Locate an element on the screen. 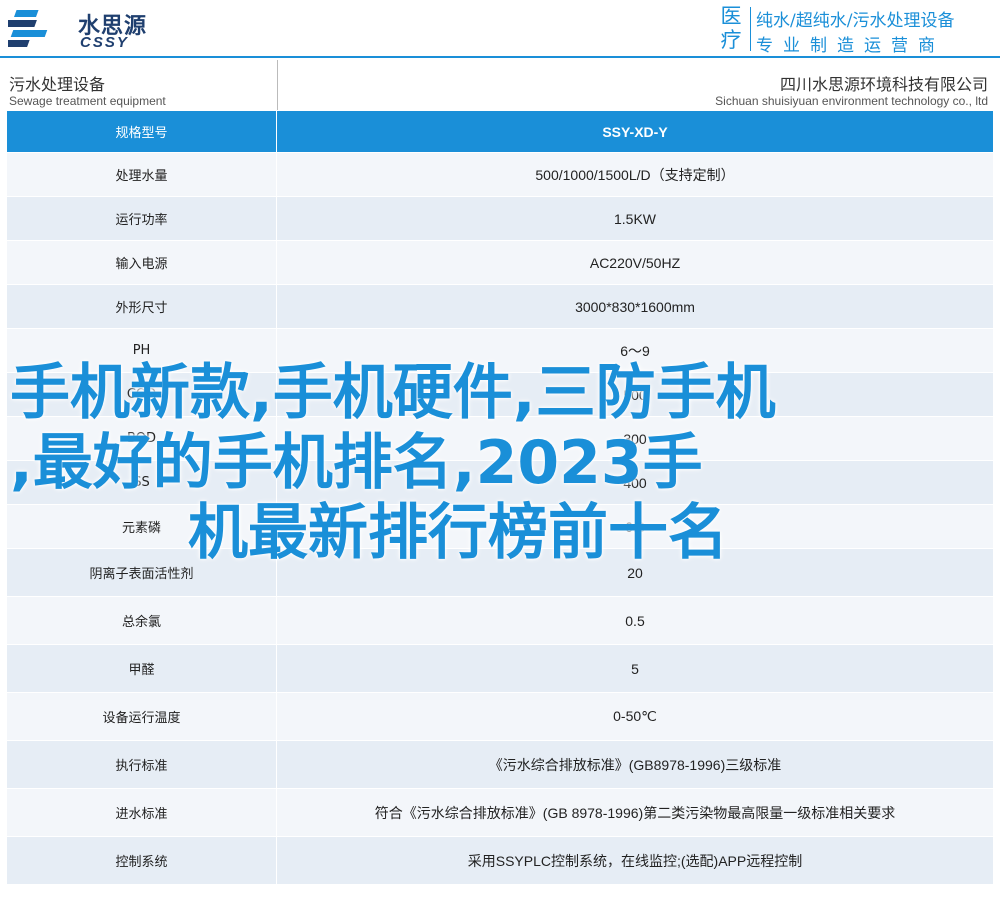 This screenshot has height=910, width=1000. table-row: 运行功率 1.5KW is located at coordinates (500, 218).